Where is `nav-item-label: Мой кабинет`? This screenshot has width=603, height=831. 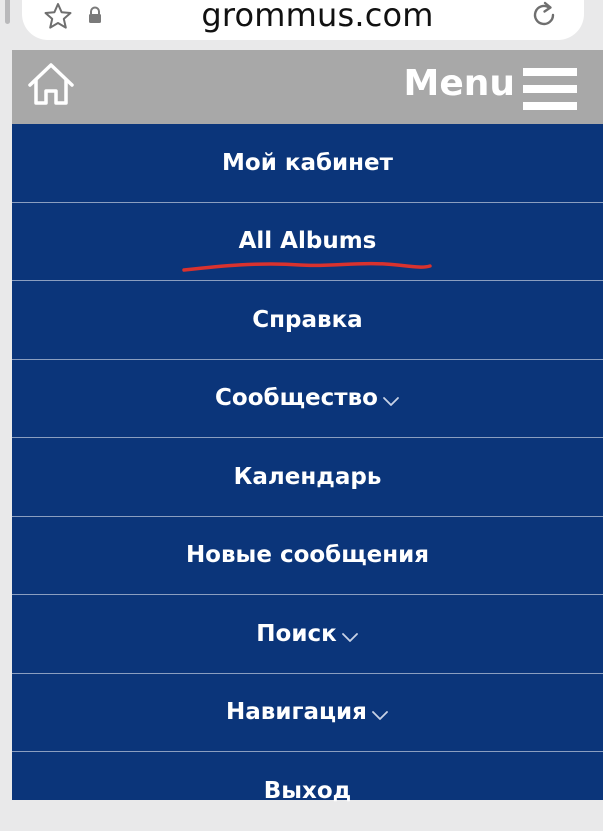 nav-item-label: Мой кабинет is located at coordinates (307, 162).